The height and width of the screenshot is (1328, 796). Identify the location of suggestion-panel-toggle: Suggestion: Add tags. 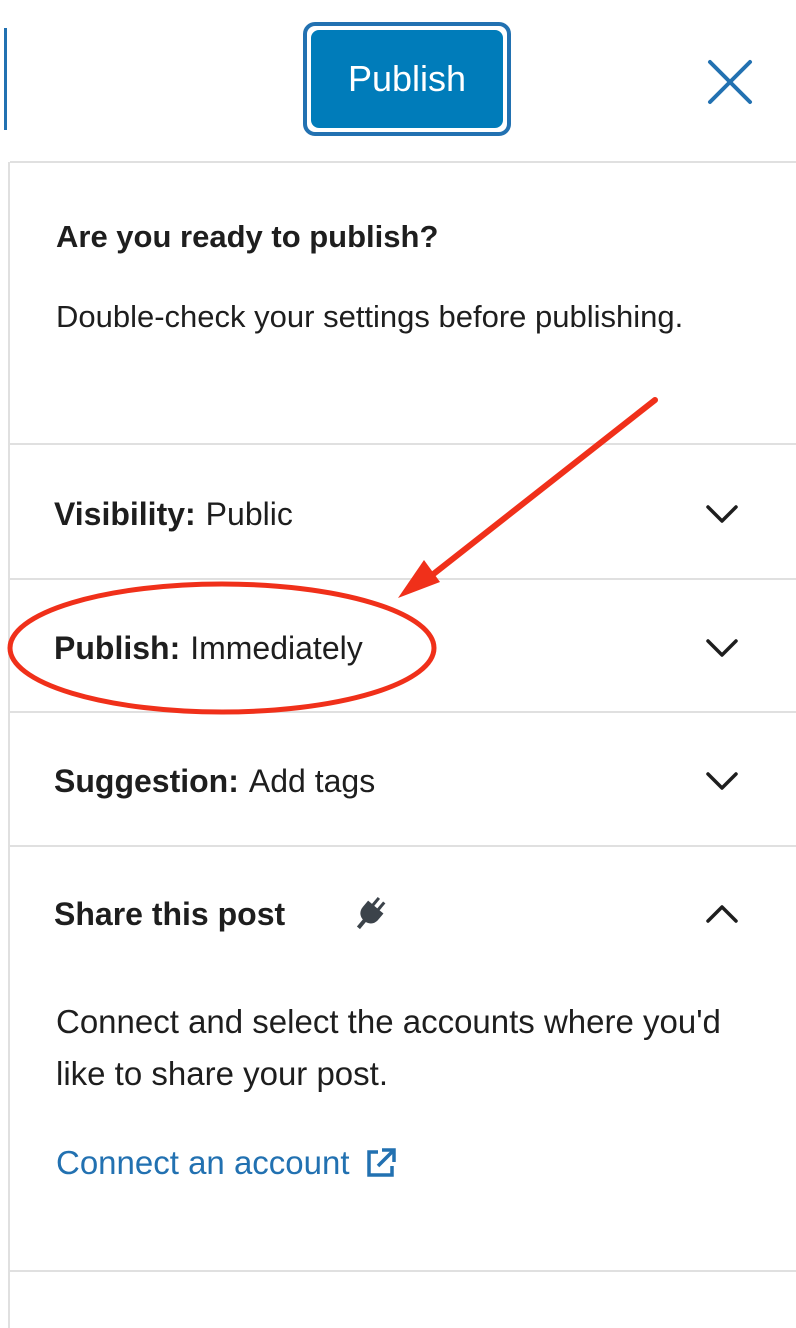
(403, 781).